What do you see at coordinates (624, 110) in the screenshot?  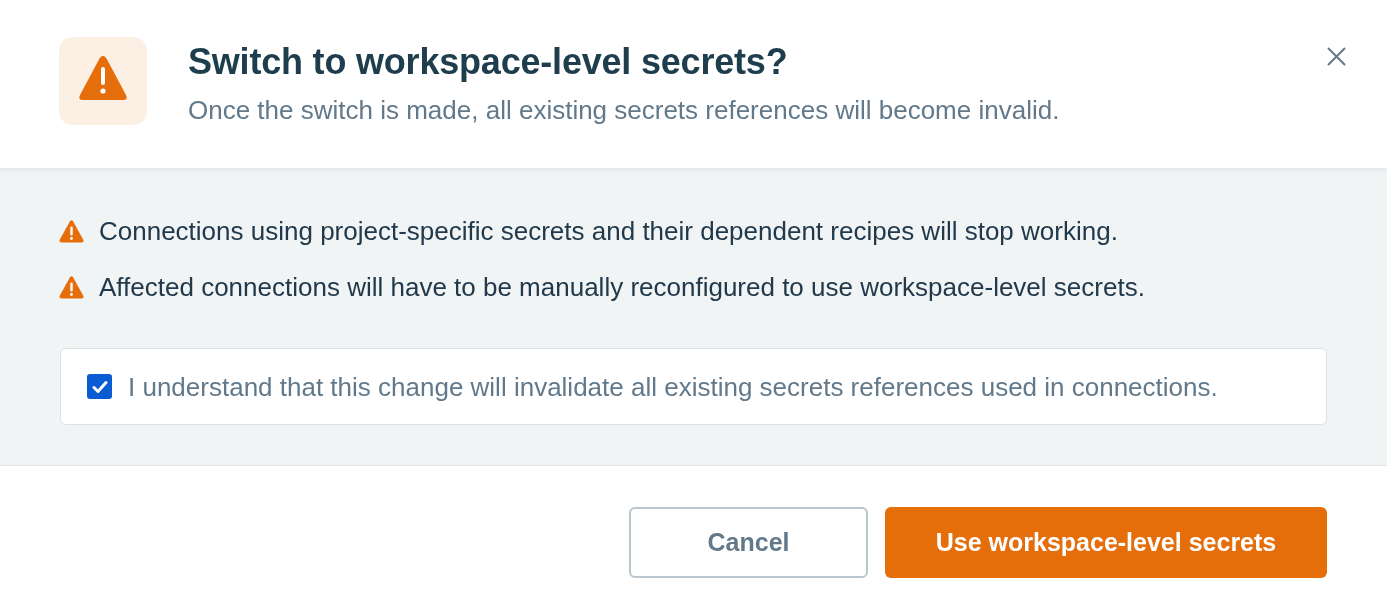 I see `dialog-subtitle: Once the switch is made, all existing secrets references will become invalid.` at bounding box center [624, 110].